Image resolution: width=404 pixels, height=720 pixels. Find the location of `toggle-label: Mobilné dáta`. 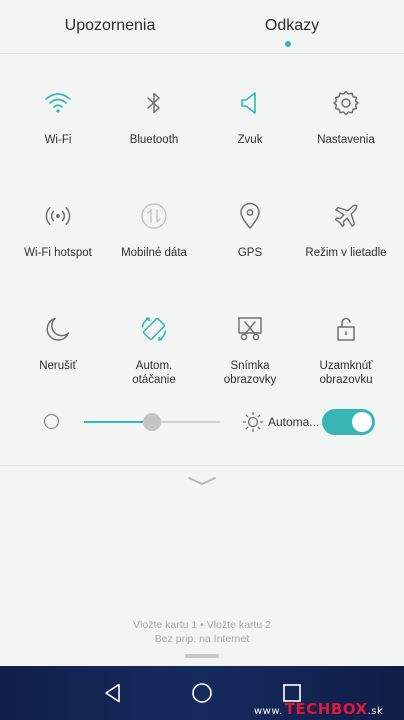

toggle-label: Mobilné dáta is located at coordinates (154, 253).